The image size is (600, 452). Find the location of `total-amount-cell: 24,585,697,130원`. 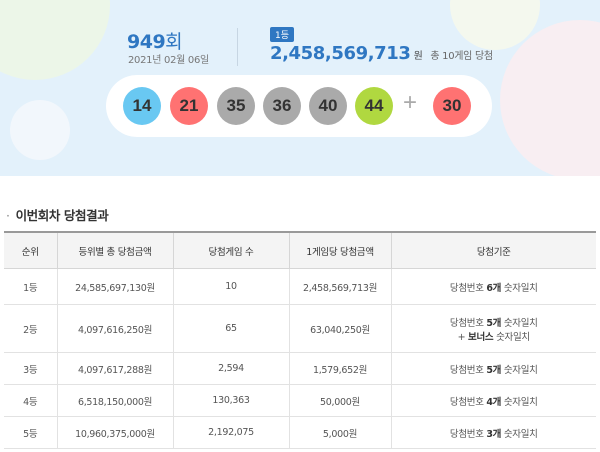

total-amount-cell: 24,585,697,130원 is located at coordinates (115, 286).